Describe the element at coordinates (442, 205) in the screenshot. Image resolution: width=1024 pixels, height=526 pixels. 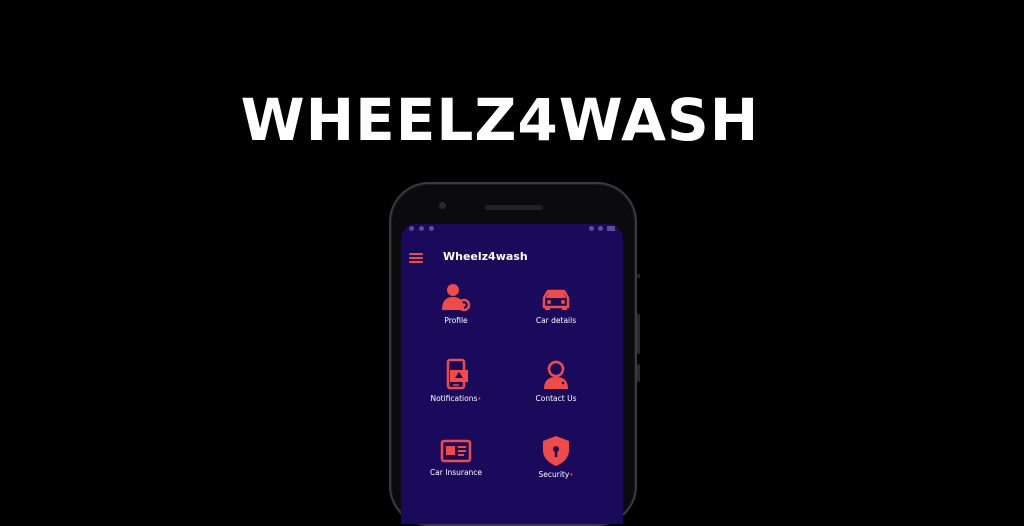
I see `front-camera` at that location.